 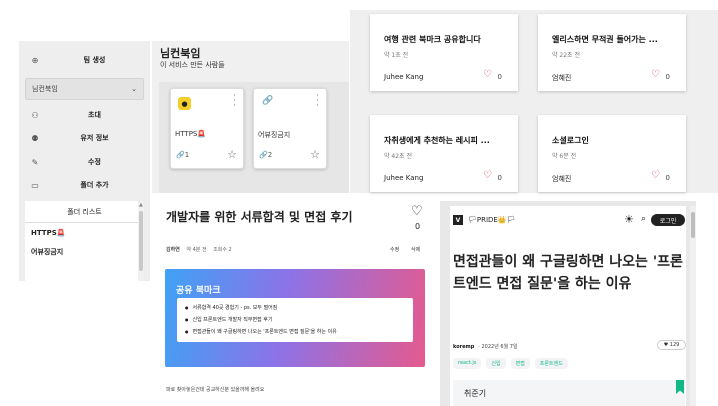 I want to click on bookmark-card: 🔗 · · · 어뷰징금지 🔗2 ☆, so click(x=290, y=128).